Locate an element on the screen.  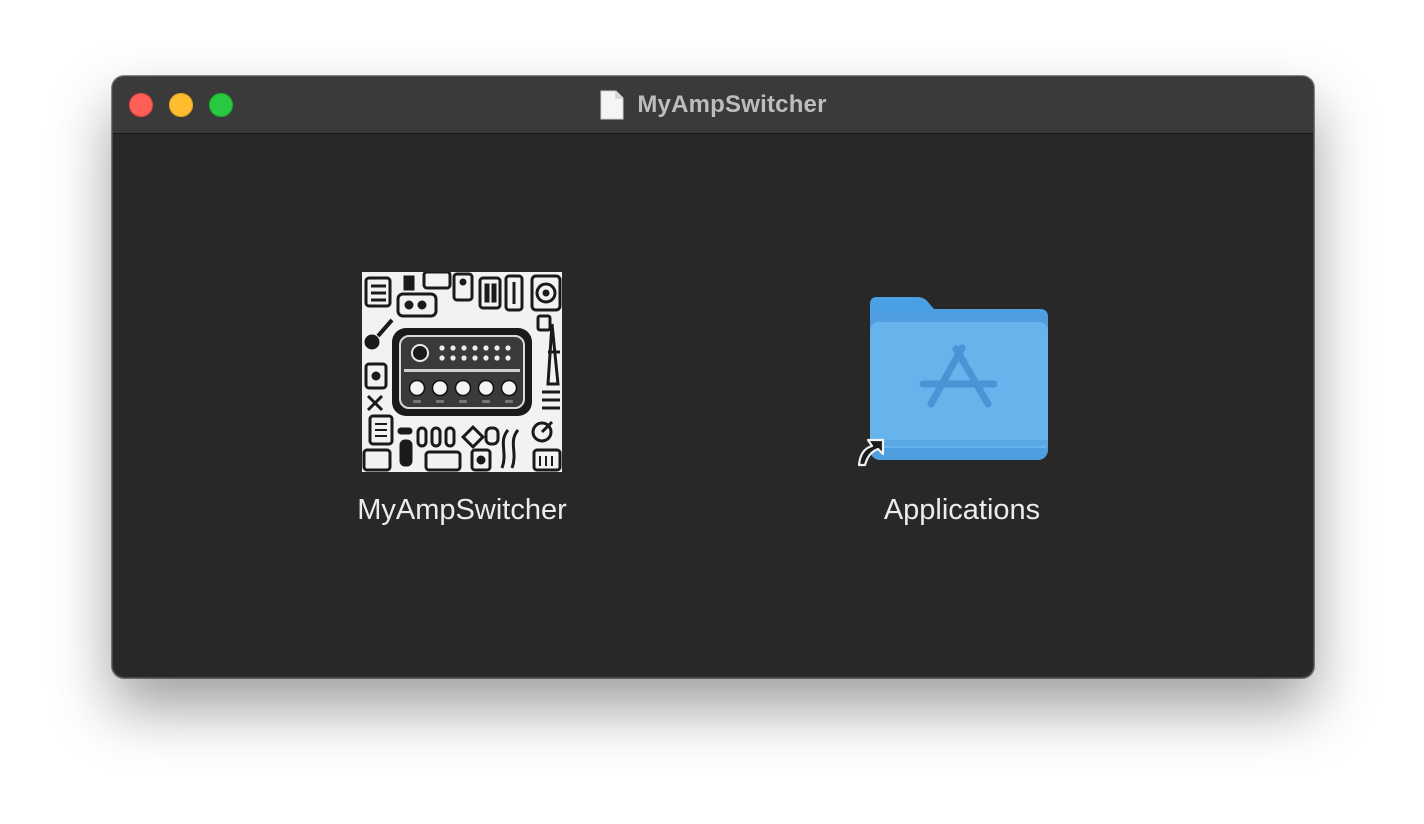
applications-folder-icon is located at coordinates (959, 372).